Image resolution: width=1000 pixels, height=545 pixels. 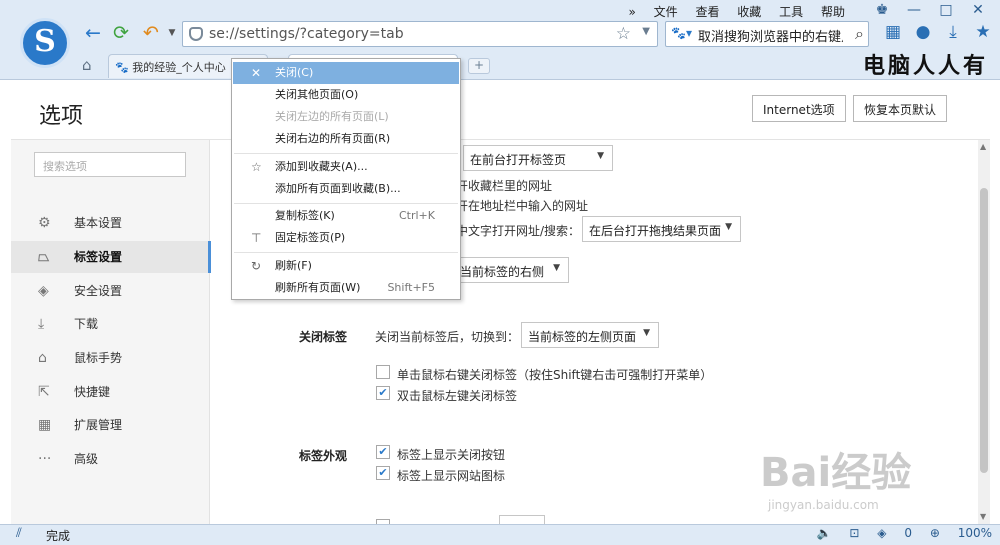 What do you see at coordinates (383, 452) in the screenshot?
I see `show-close-button-checkbox: ✔` at bounding box center [383, 452].